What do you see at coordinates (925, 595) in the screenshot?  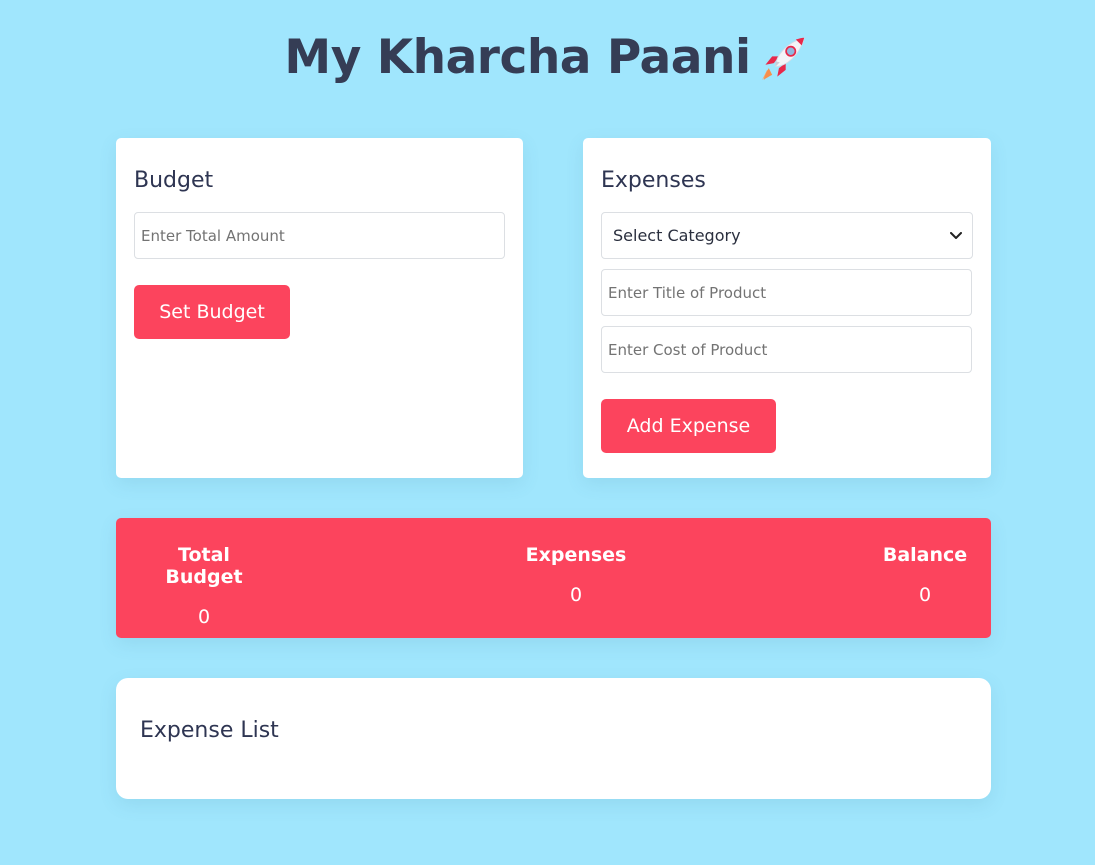 I see `balance-value: 0` at bounding box center [925, 595].